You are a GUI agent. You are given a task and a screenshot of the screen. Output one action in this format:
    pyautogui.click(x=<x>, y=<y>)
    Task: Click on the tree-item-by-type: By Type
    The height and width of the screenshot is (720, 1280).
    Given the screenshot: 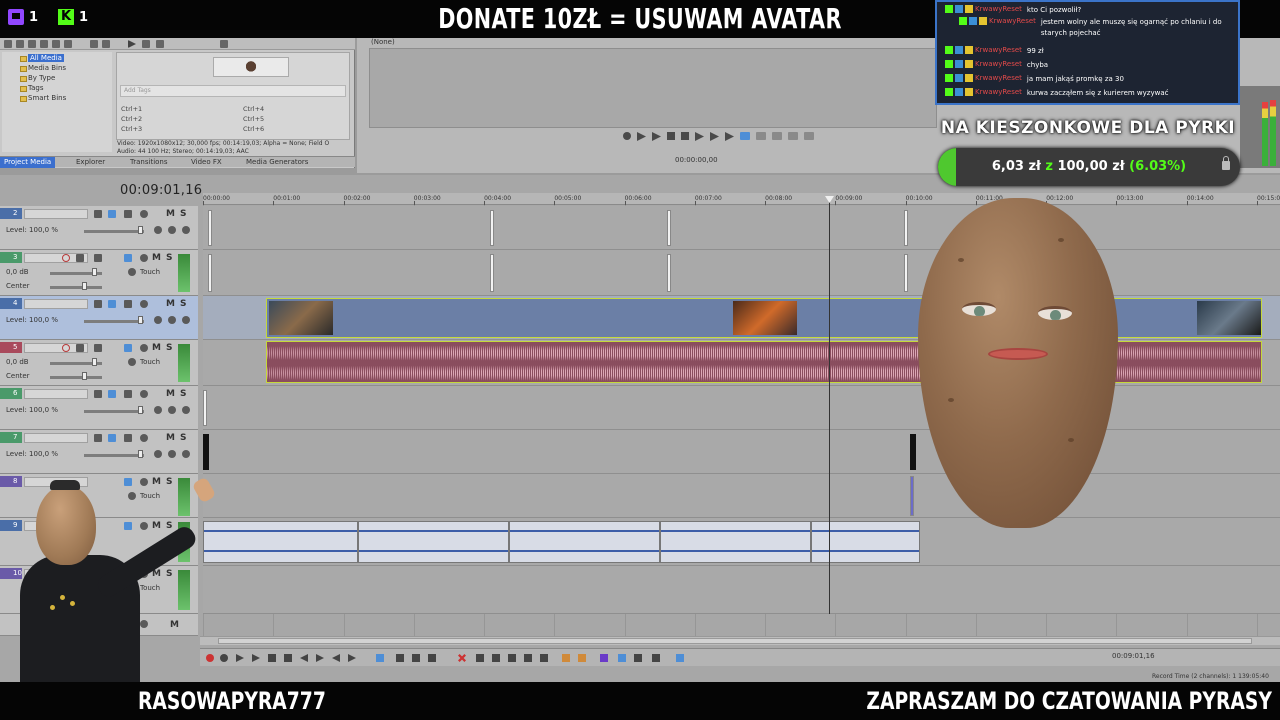 What is the action you would take?
    pyautogui.click(x=41, y=78)
    